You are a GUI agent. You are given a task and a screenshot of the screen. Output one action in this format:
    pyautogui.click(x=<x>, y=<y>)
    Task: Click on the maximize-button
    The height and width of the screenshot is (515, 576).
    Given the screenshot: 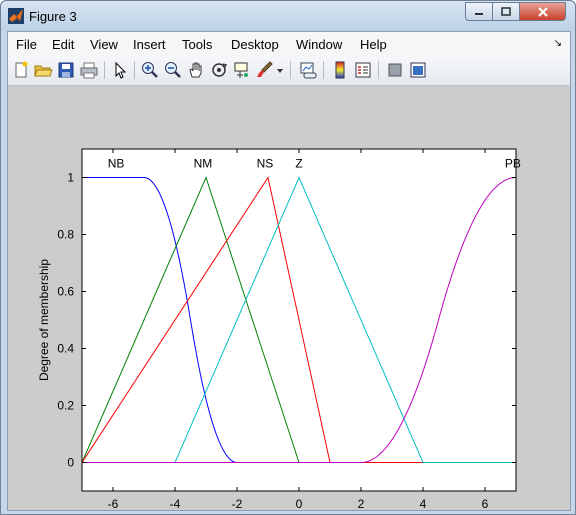 What is the action you would take?
    pyautogui.click(x=506, y=11)
    